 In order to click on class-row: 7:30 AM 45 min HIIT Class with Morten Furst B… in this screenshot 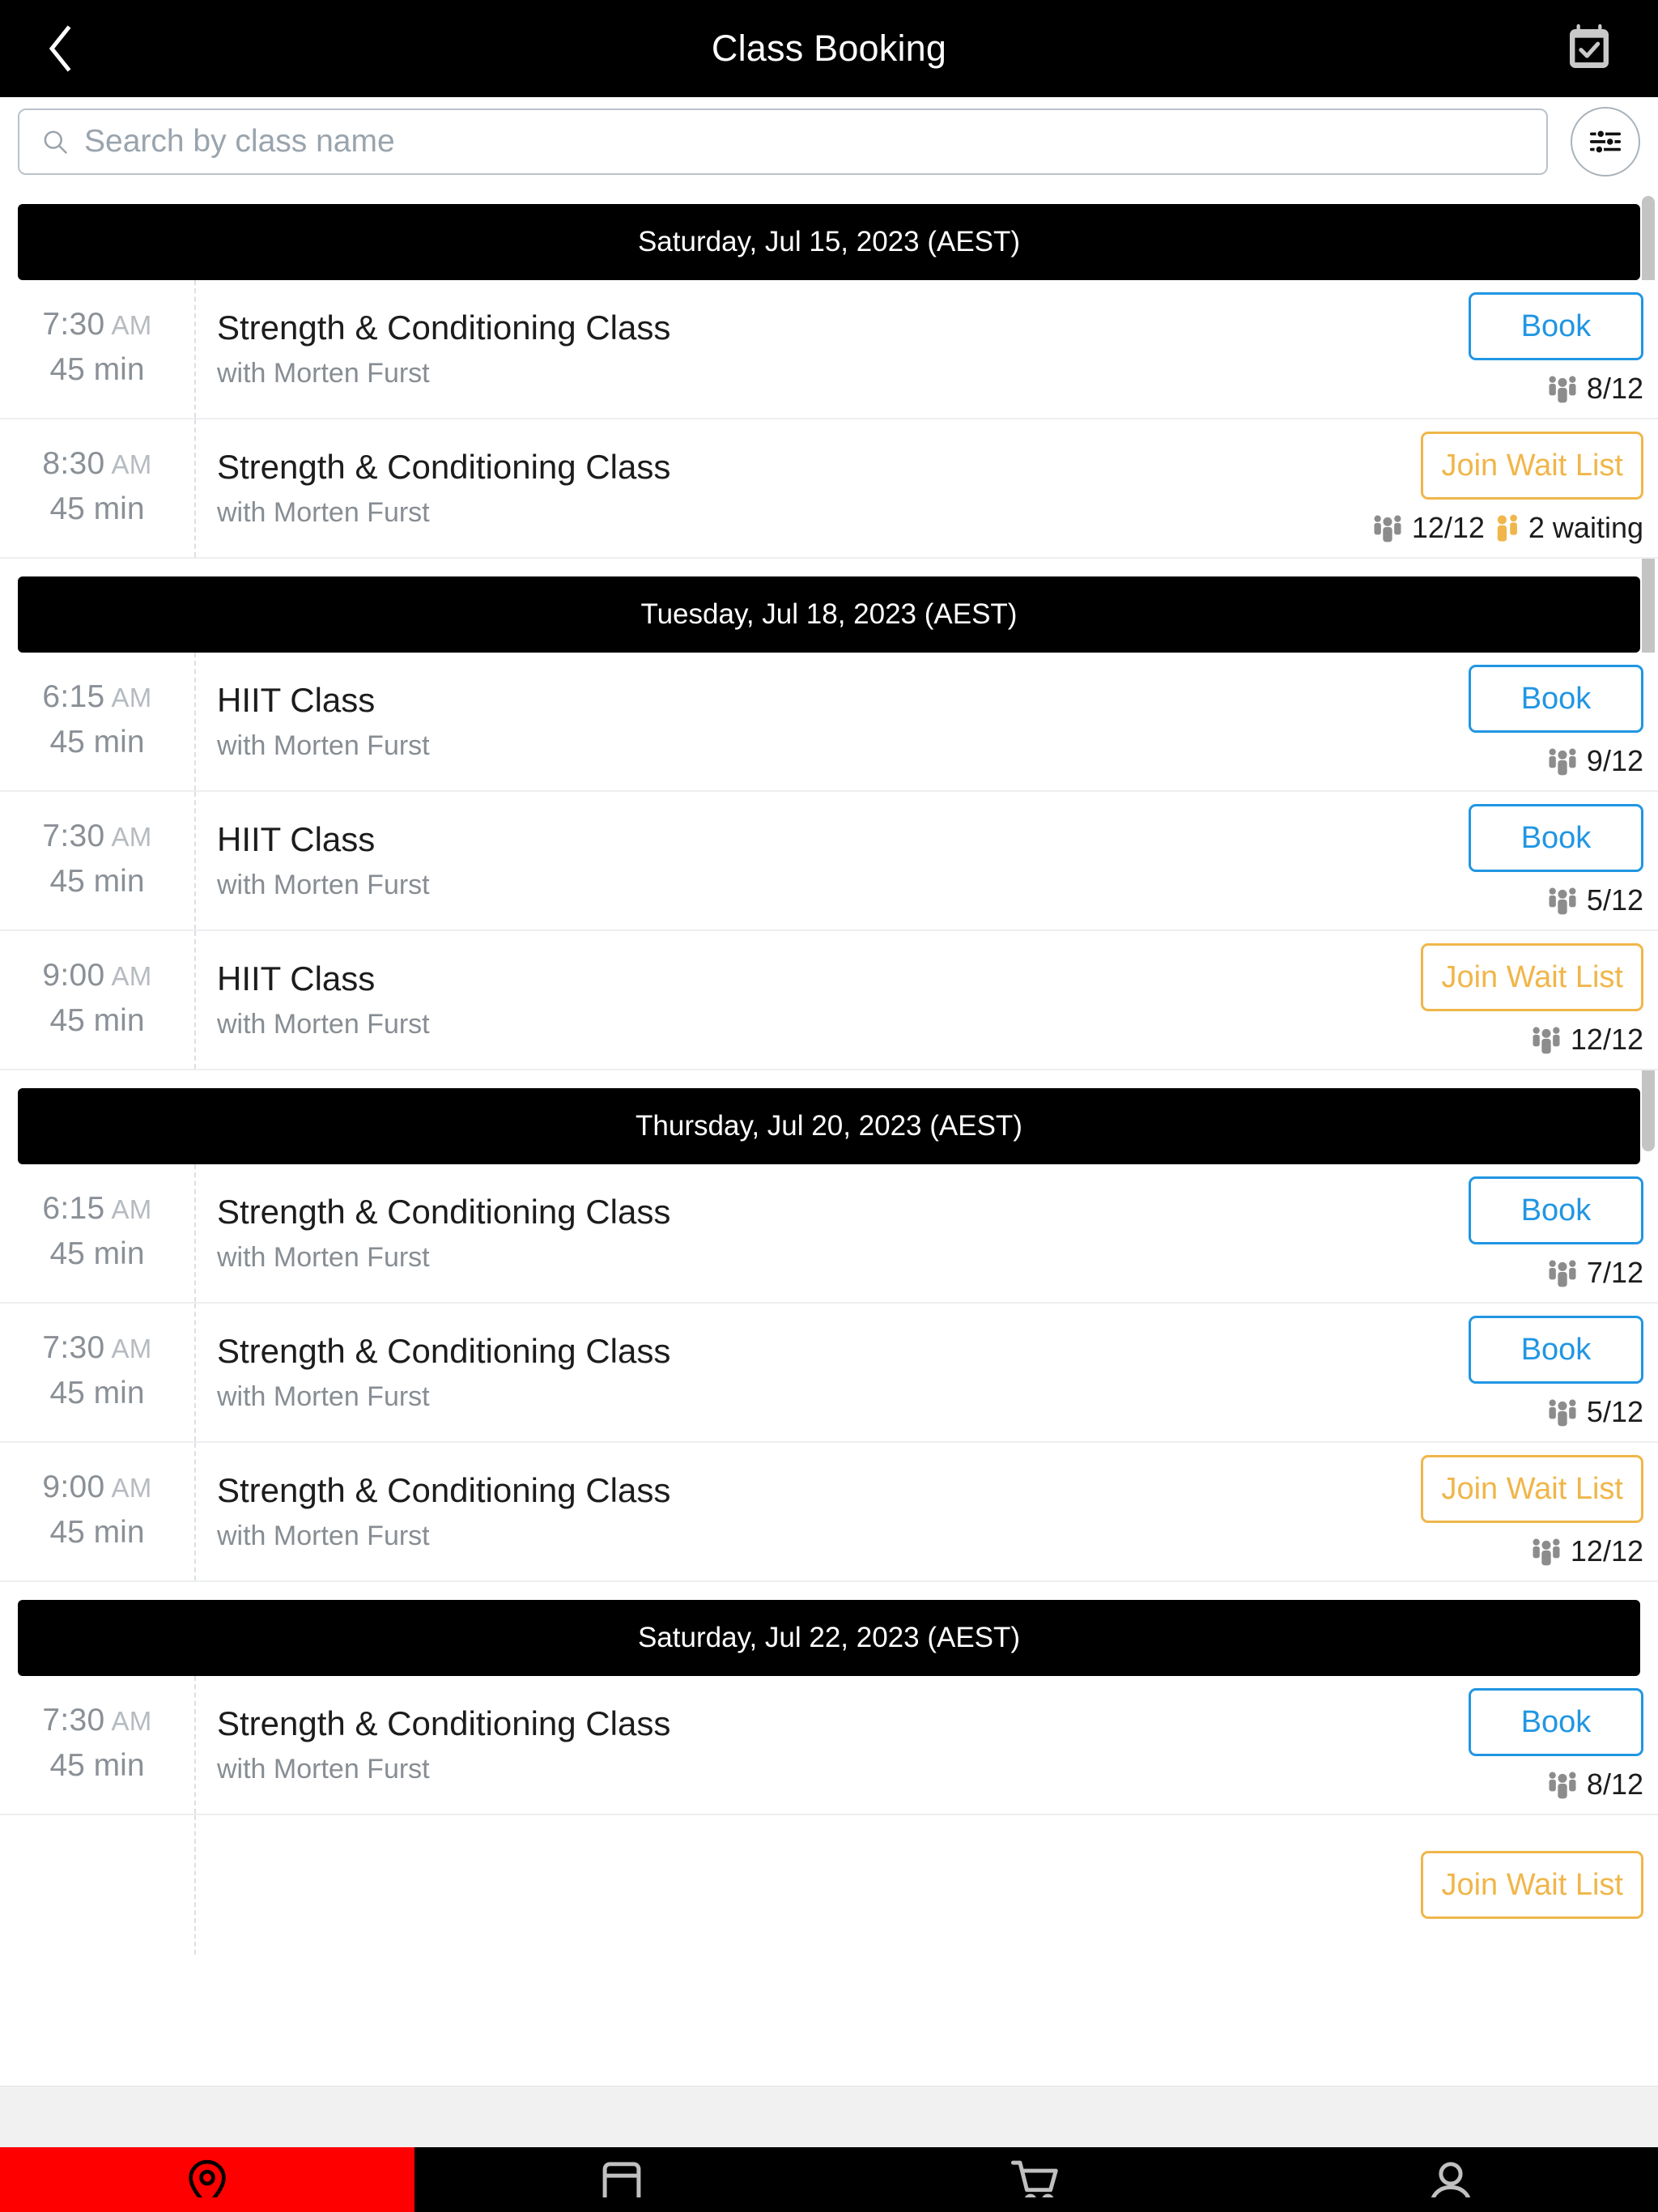, I will do `click(829, 861)`.